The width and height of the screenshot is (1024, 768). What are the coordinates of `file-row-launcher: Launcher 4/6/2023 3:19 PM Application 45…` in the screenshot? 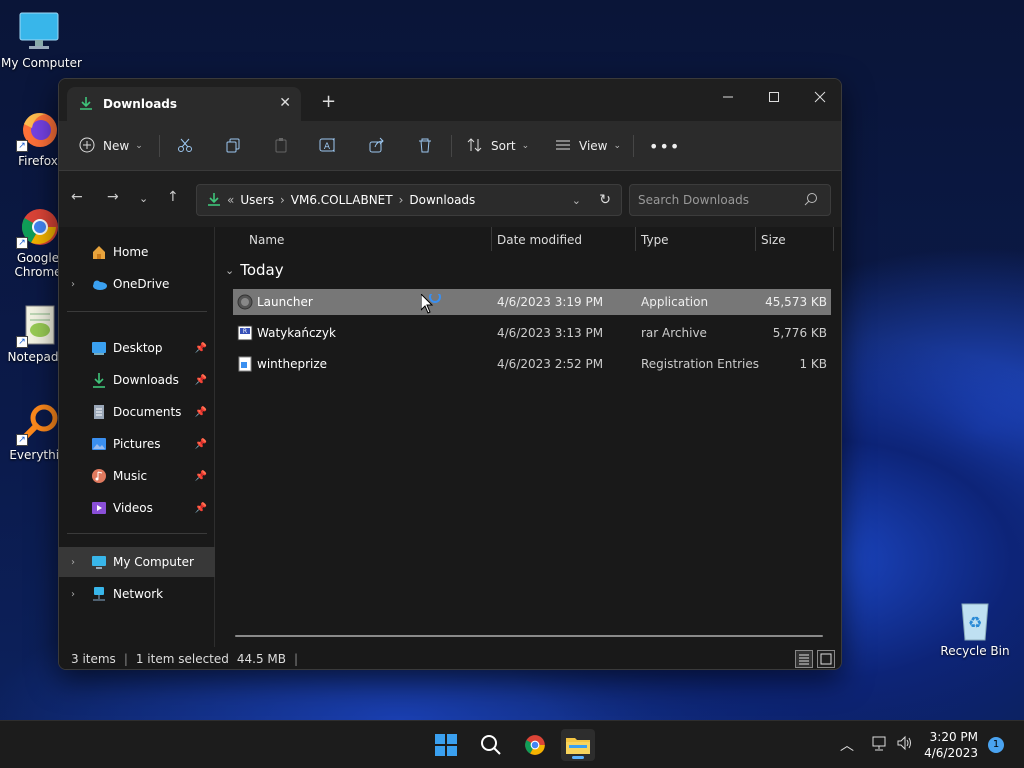 It's located at (532, 302).